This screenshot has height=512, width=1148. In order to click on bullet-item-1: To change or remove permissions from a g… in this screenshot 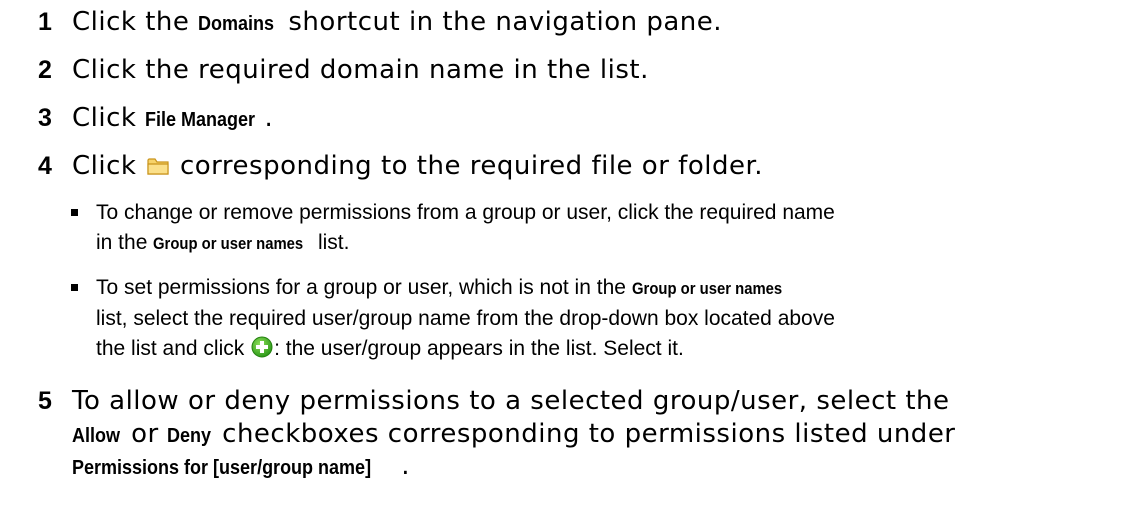, I will do `click(593, 228)`.